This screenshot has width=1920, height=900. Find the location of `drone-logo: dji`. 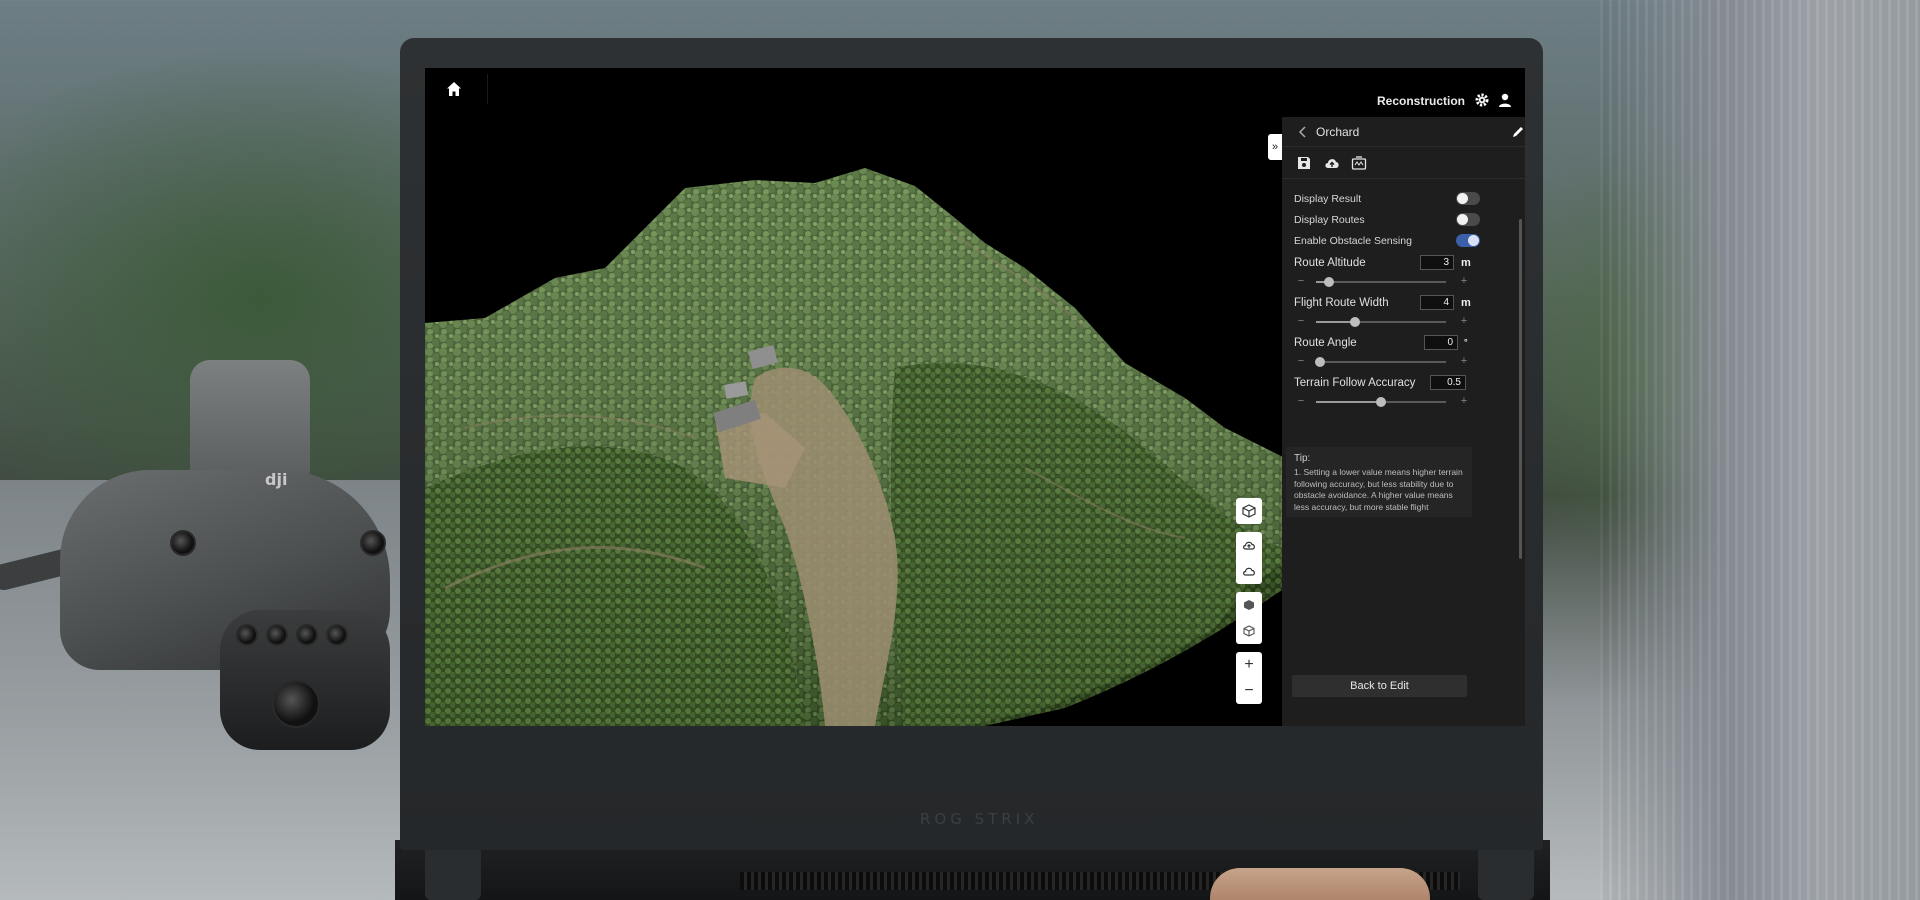

drone-logo: dji is located at coordinates (276, 479).